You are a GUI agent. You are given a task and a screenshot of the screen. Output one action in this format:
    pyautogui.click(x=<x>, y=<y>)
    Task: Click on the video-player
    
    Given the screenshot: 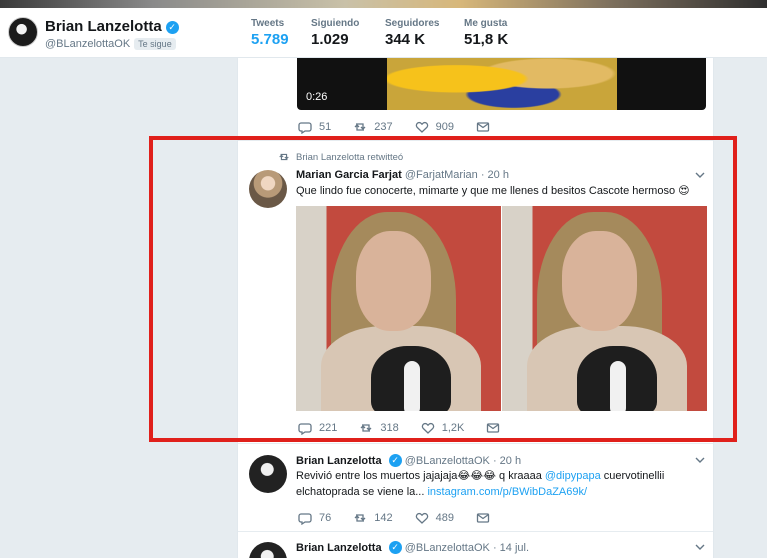 What is the action you would take?
    pyautogui.click(x=501, y=84)
    